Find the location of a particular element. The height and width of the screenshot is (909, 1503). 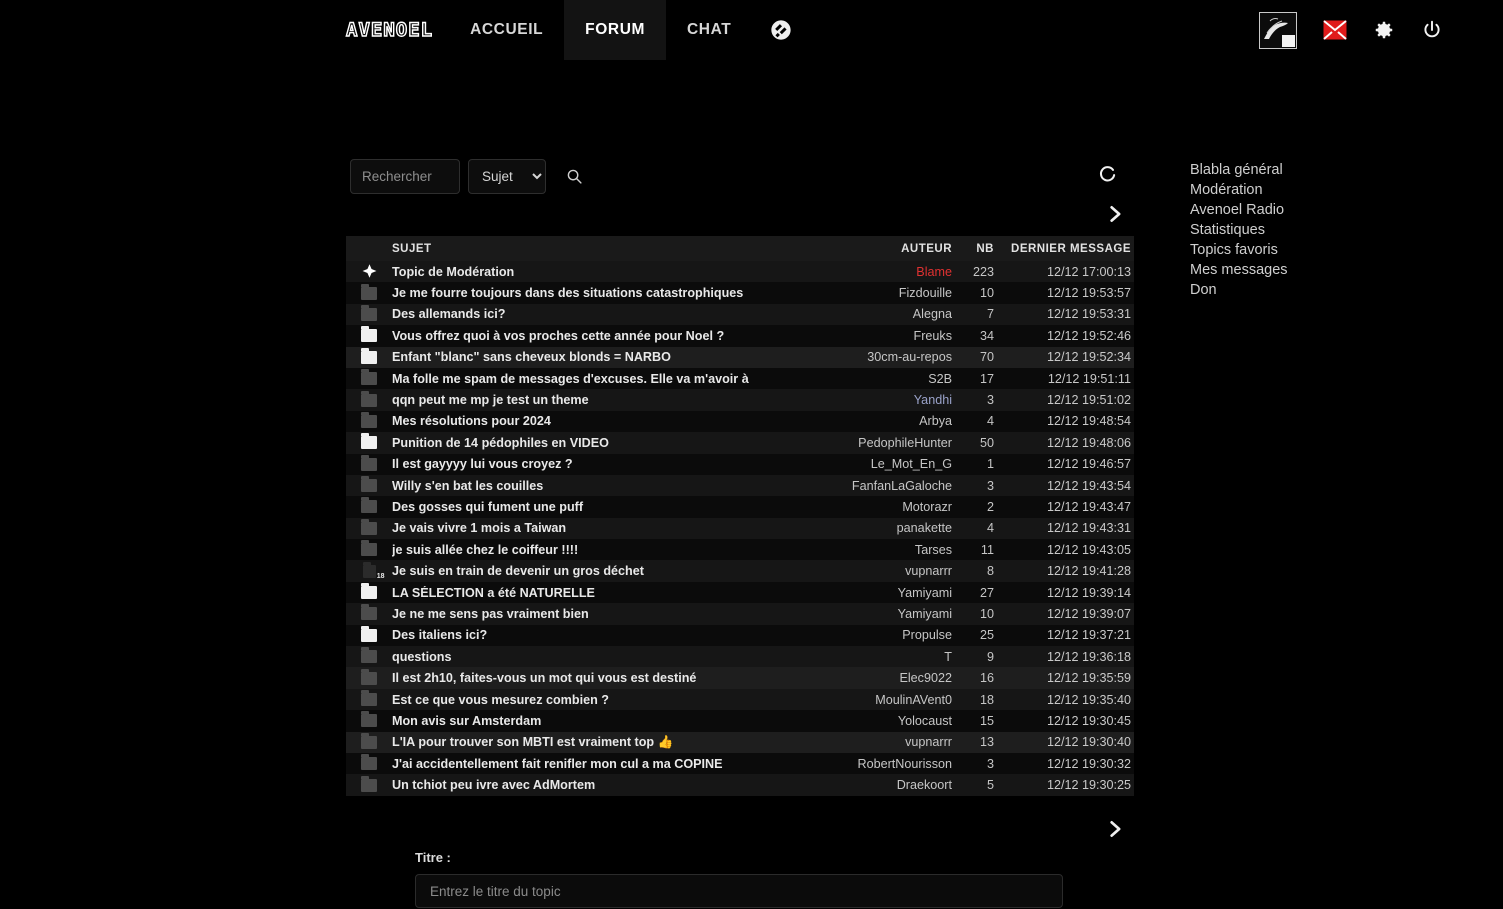

search-submit-button is located at coordinates (574, 176).